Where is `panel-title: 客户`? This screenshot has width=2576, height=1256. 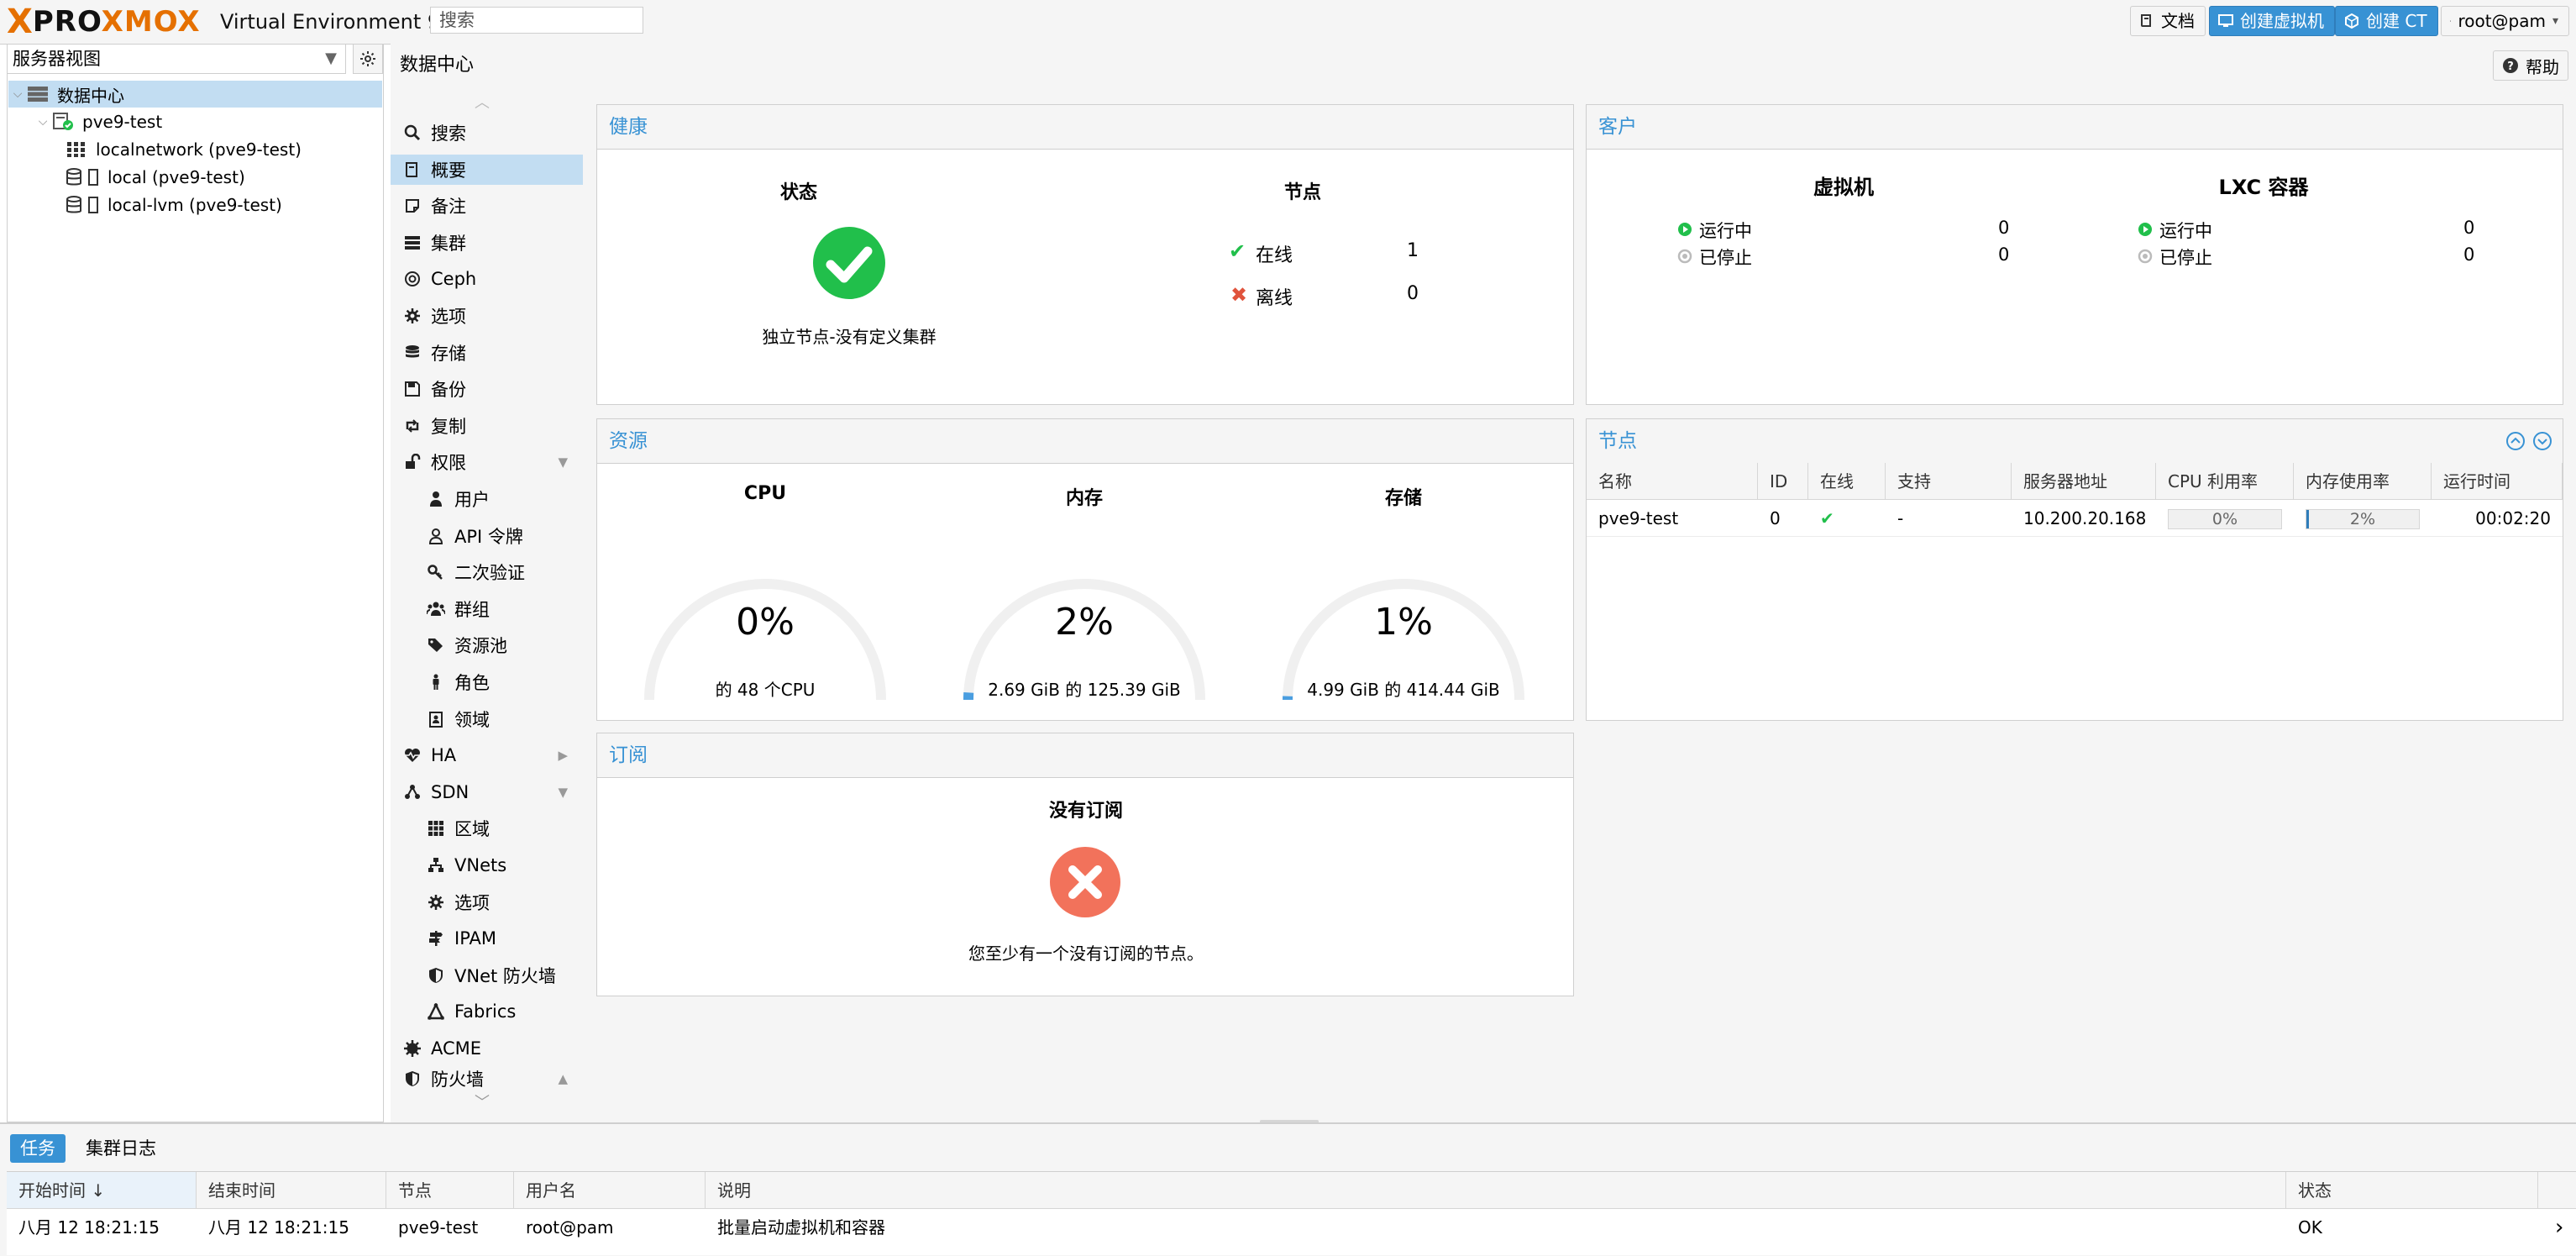
panel-title: 客户 is located at coordinates (1617, 126).